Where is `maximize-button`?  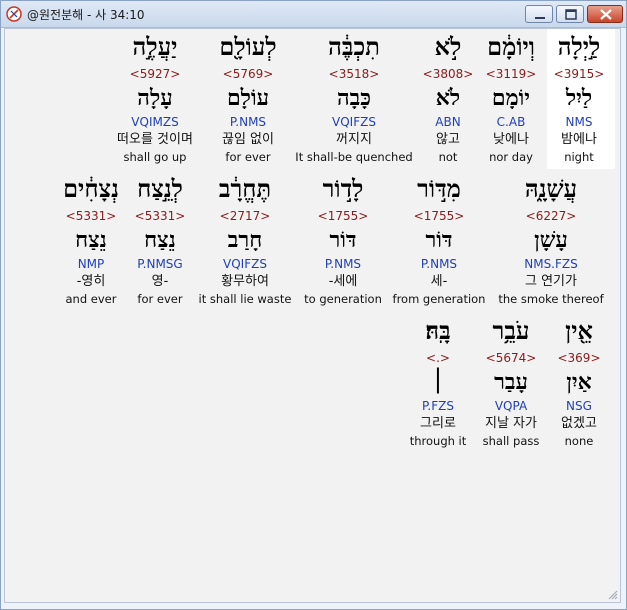
maximize-button is located at coordinates (570, 14).